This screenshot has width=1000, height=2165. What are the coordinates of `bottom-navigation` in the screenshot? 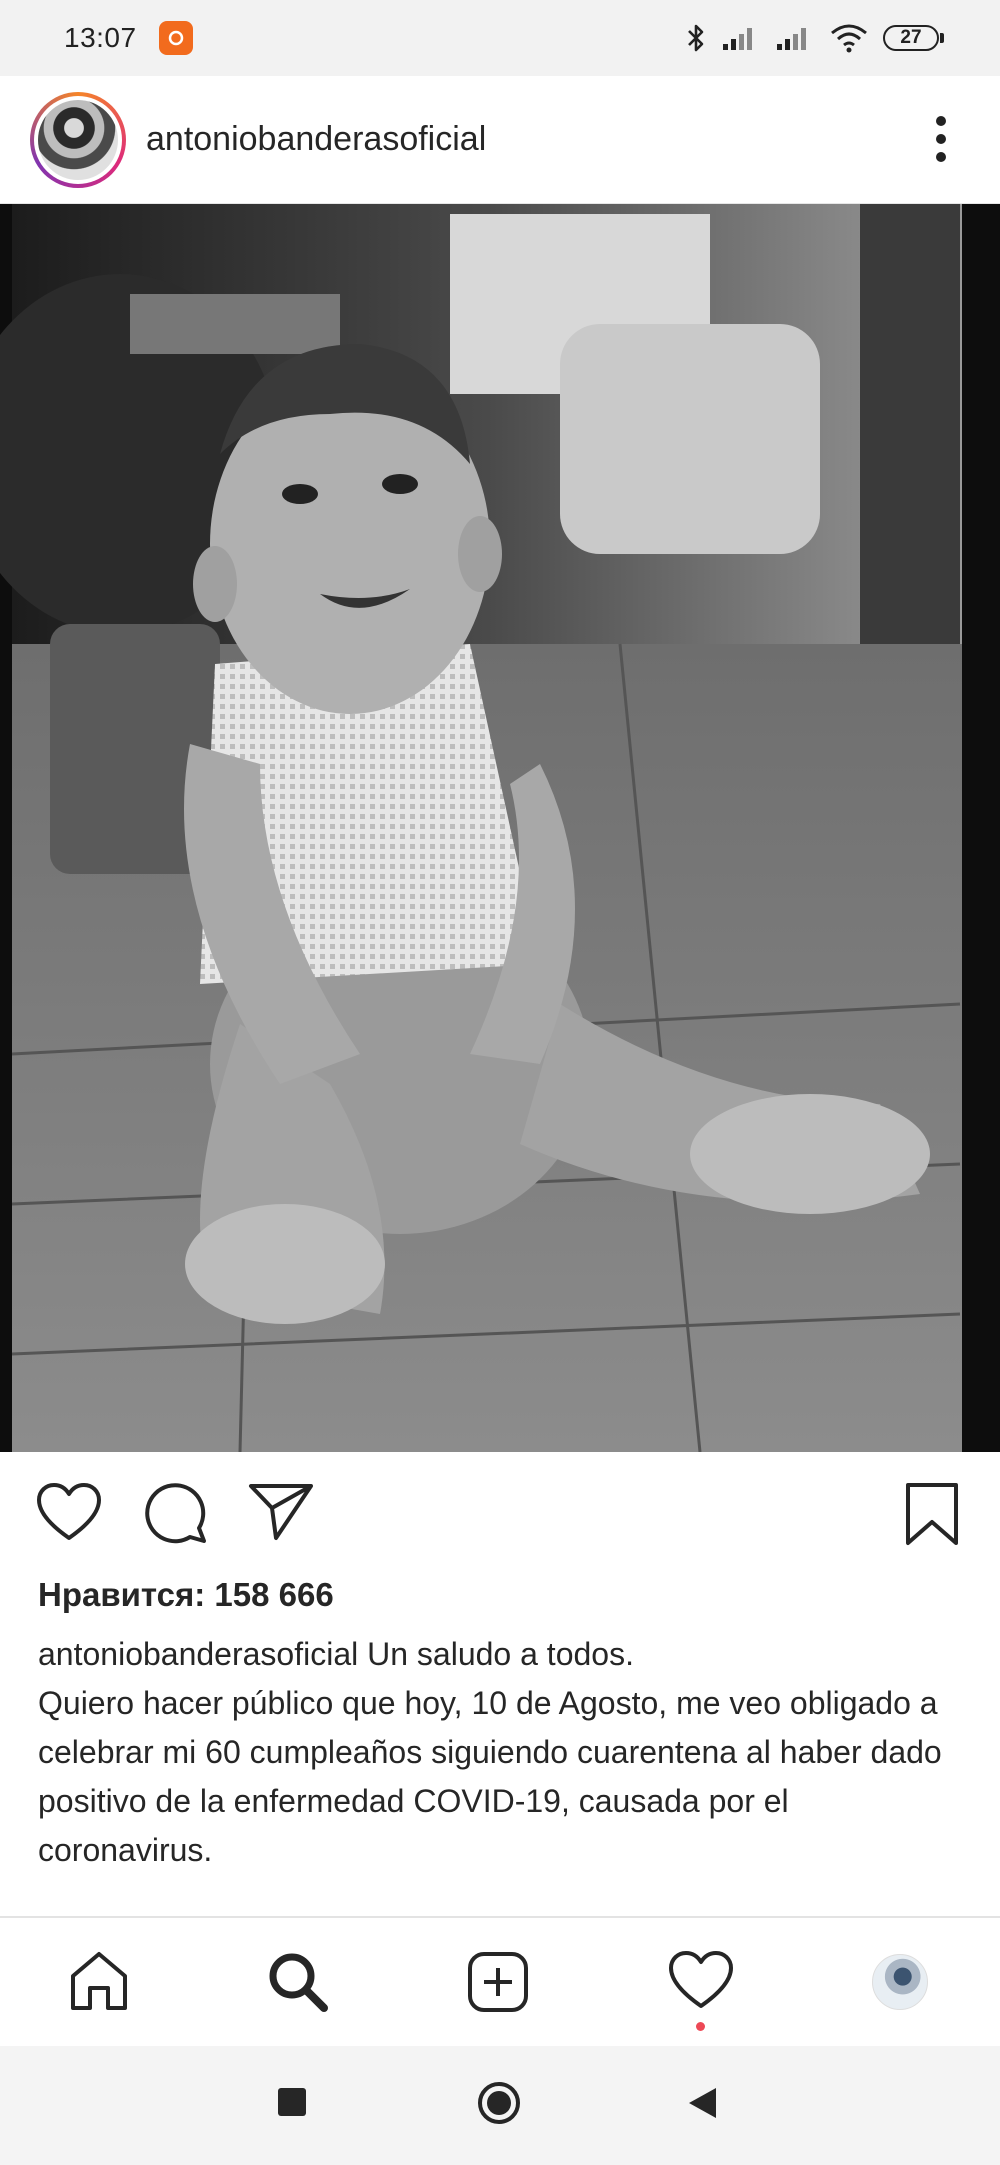 It's located at (500, 1981).